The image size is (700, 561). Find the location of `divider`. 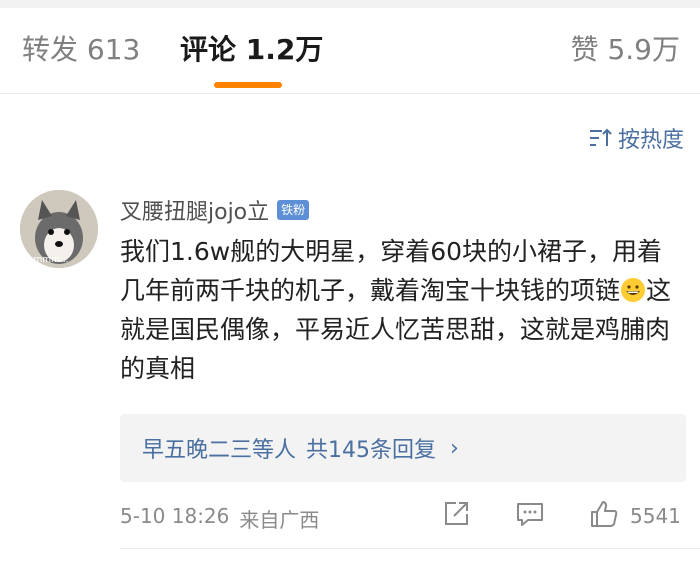

divider is located at coordinates (410, 548).